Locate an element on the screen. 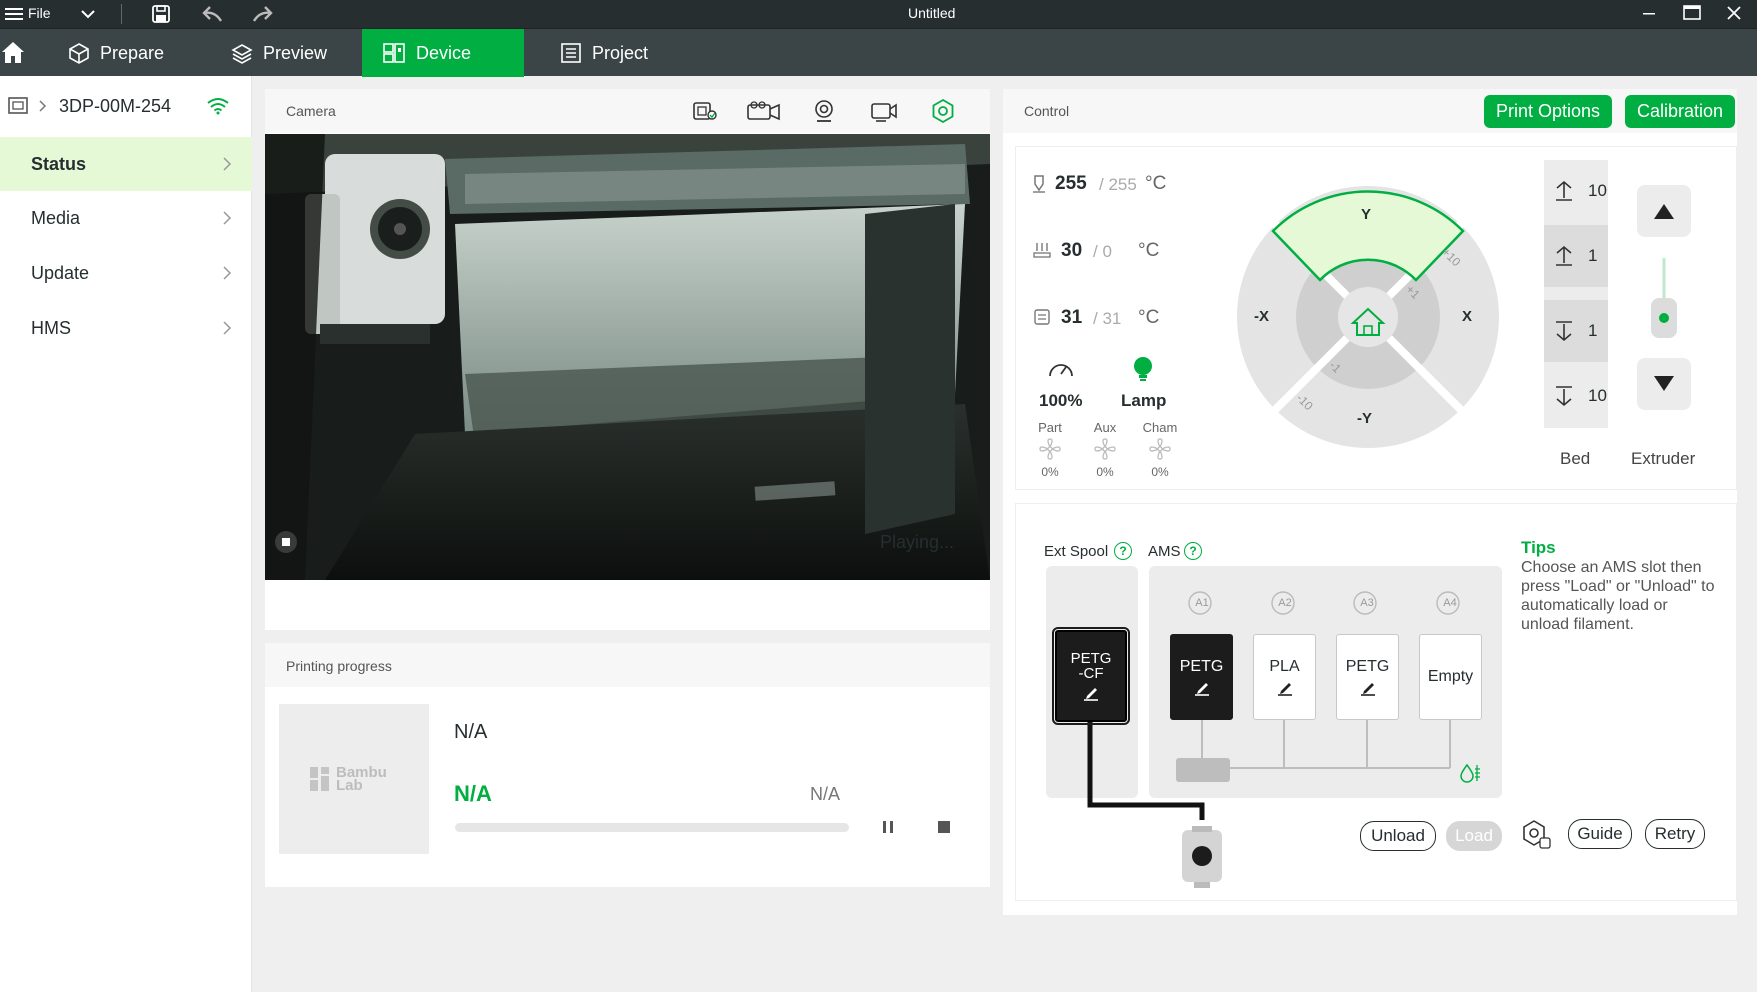  fan-part-value: 0% is located at coordinates (1050, 472).